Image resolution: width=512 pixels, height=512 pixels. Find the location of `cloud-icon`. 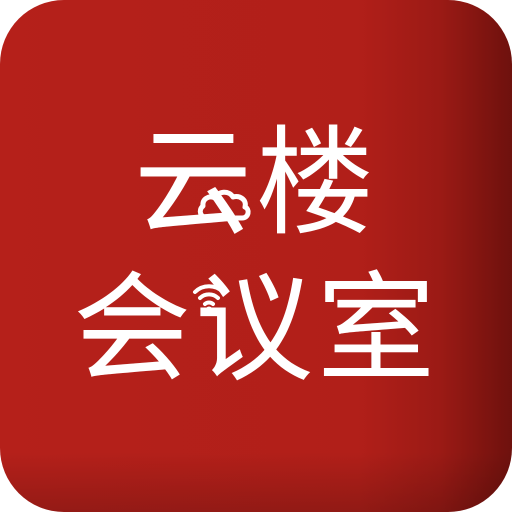

cloud-icon is located at coordinates (224, 205).